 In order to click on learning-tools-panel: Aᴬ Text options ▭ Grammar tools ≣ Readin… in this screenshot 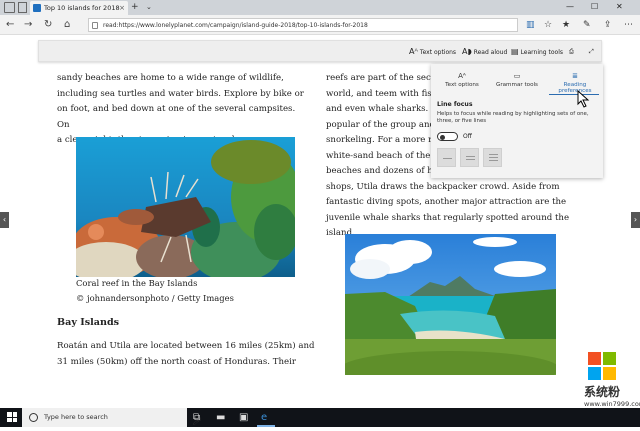, I will do `click(517, 121)`.